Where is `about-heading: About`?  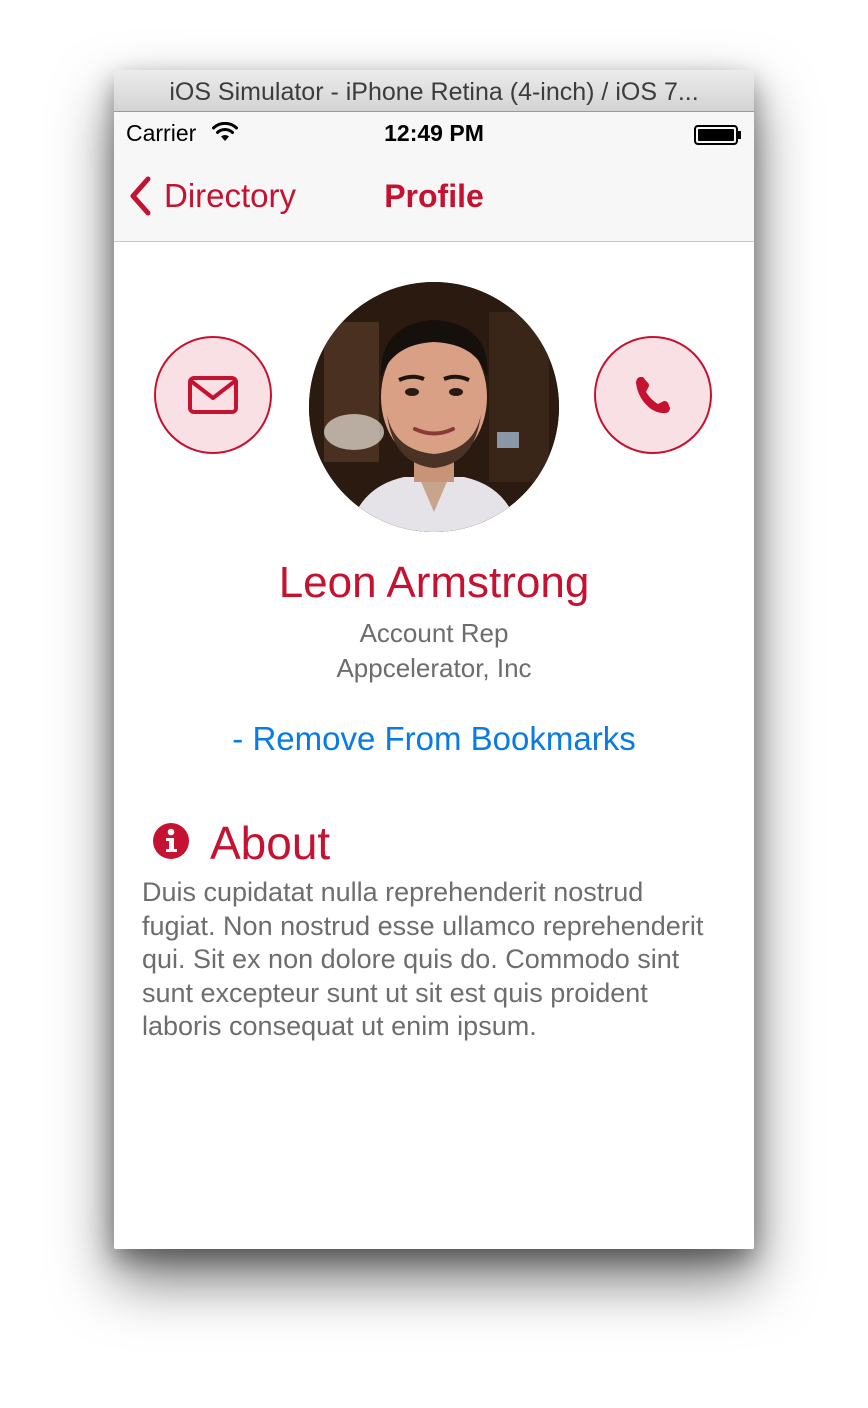
about-heading: About is located at coordinates (270, 843).